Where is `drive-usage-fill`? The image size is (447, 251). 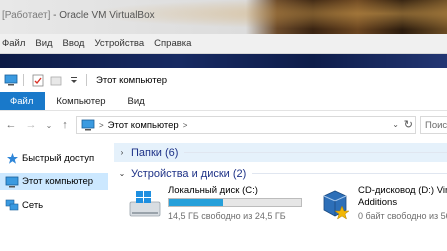
drive-usage-fill is located at coordinates (196, 202).